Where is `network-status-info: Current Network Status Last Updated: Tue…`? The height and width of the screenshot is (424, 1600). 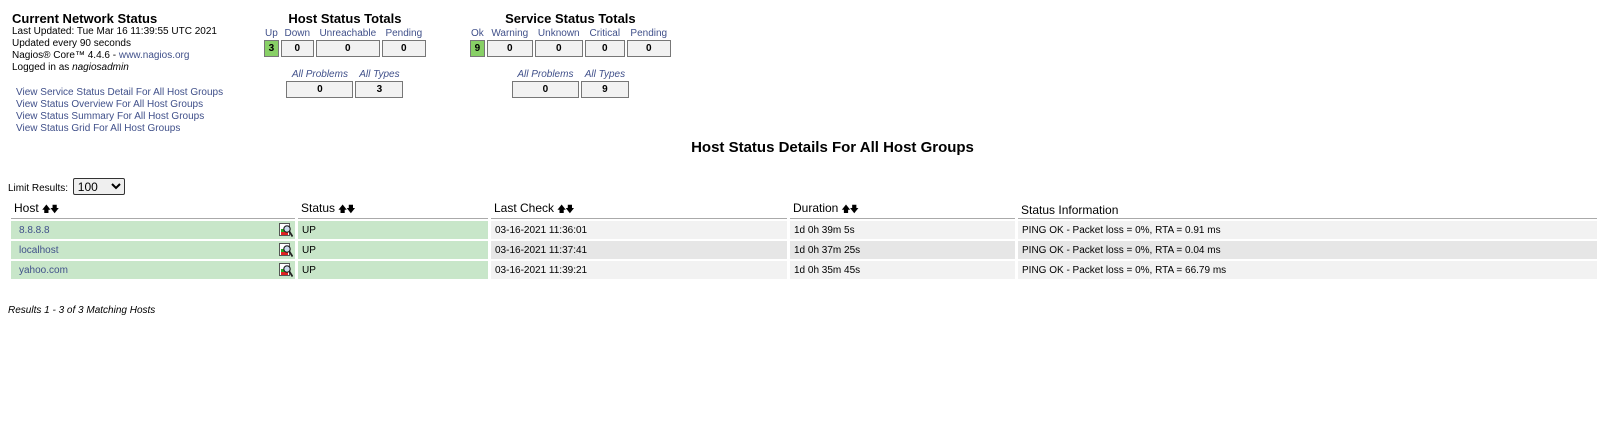
network-status-info: Current Network Status Last Updated: Tue… is located at coordinates (114, 42).